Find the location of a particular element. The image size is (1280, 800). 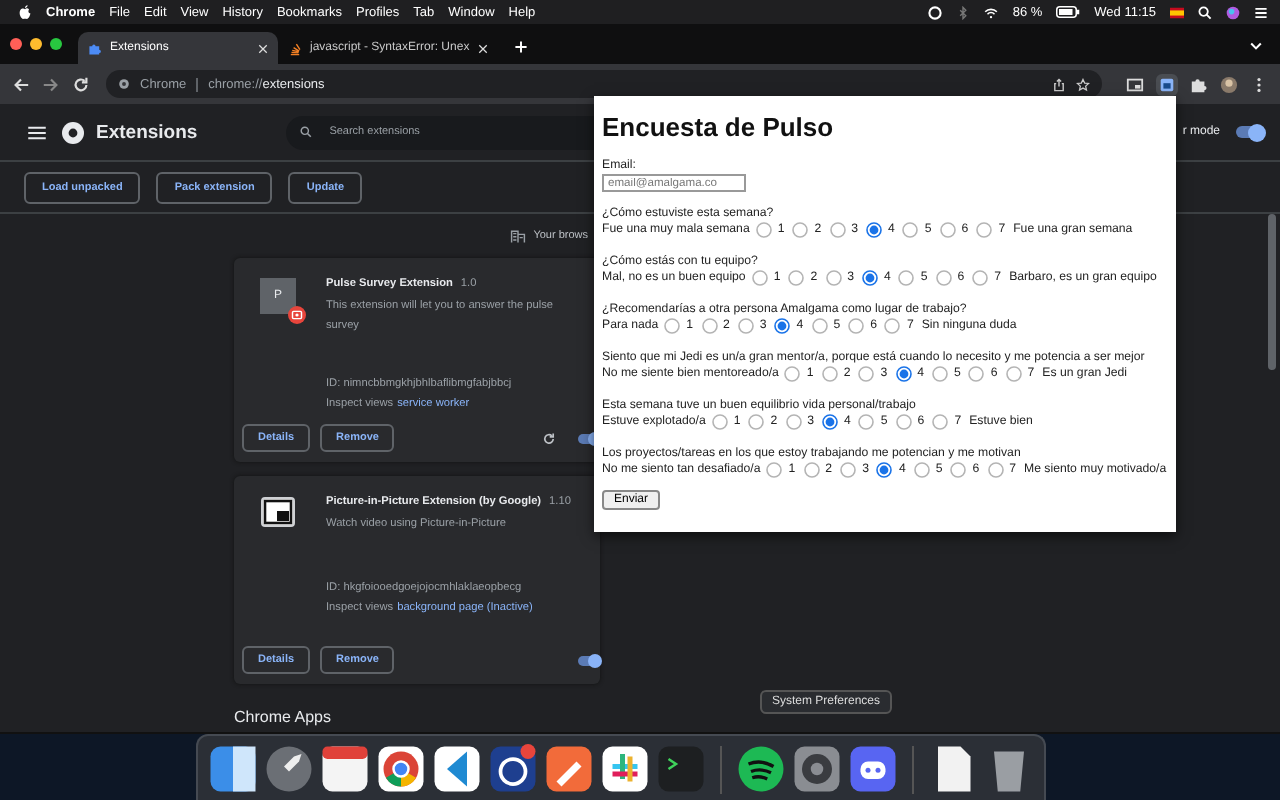

page-title: Extensions is located at coordinates (147, 132).